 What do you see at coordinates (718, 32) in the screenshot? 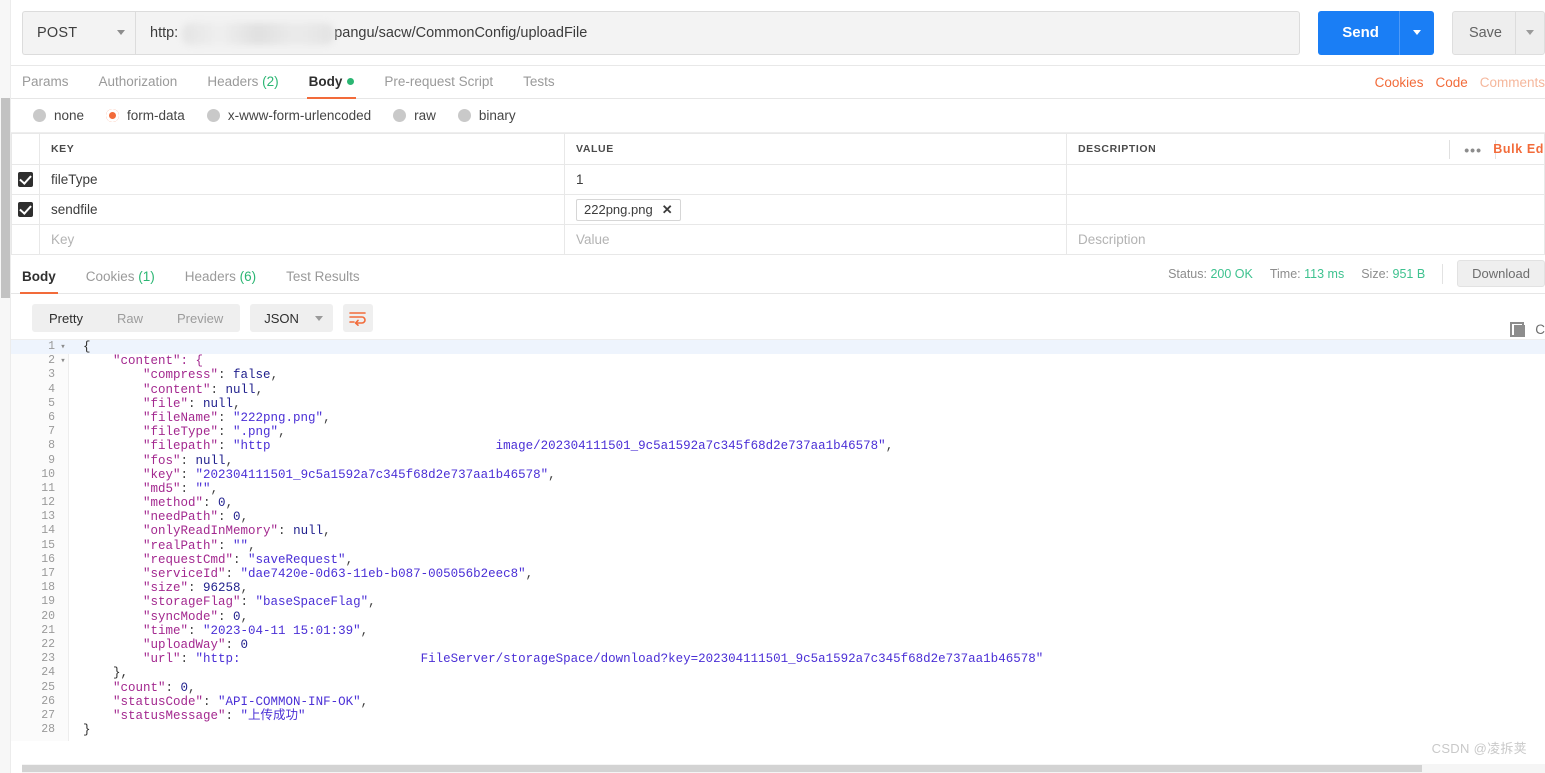
I see `url-input: http: pangu/sacw/CommonConfig/uploadFile` at bounding box center [718, 32].